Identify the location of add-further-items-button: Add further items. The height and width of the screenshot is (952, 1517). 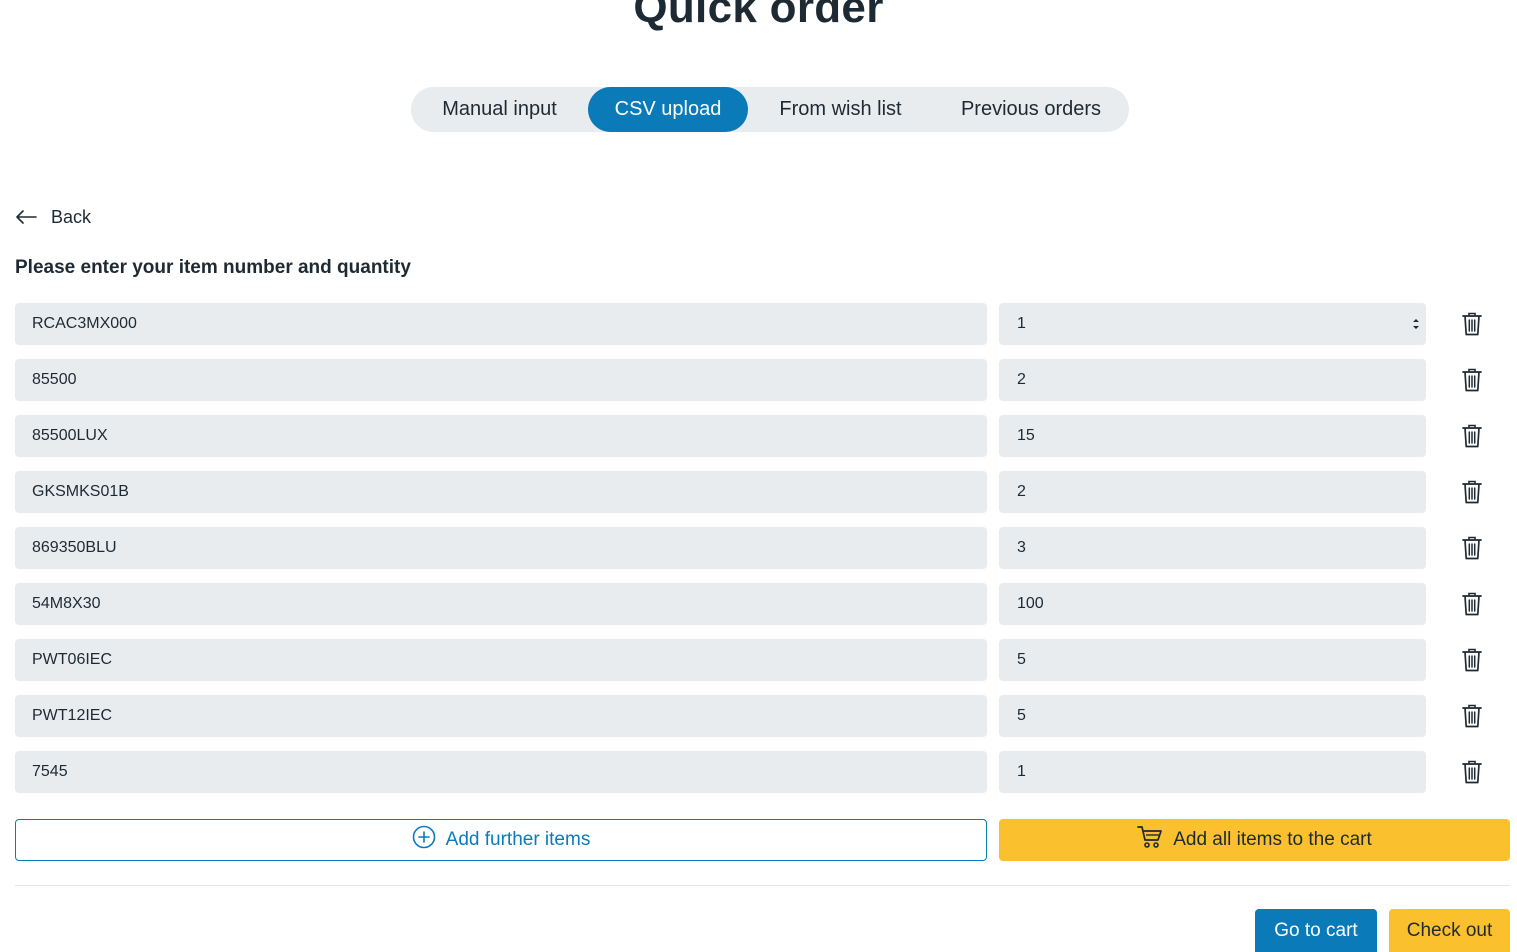
(501, 840).